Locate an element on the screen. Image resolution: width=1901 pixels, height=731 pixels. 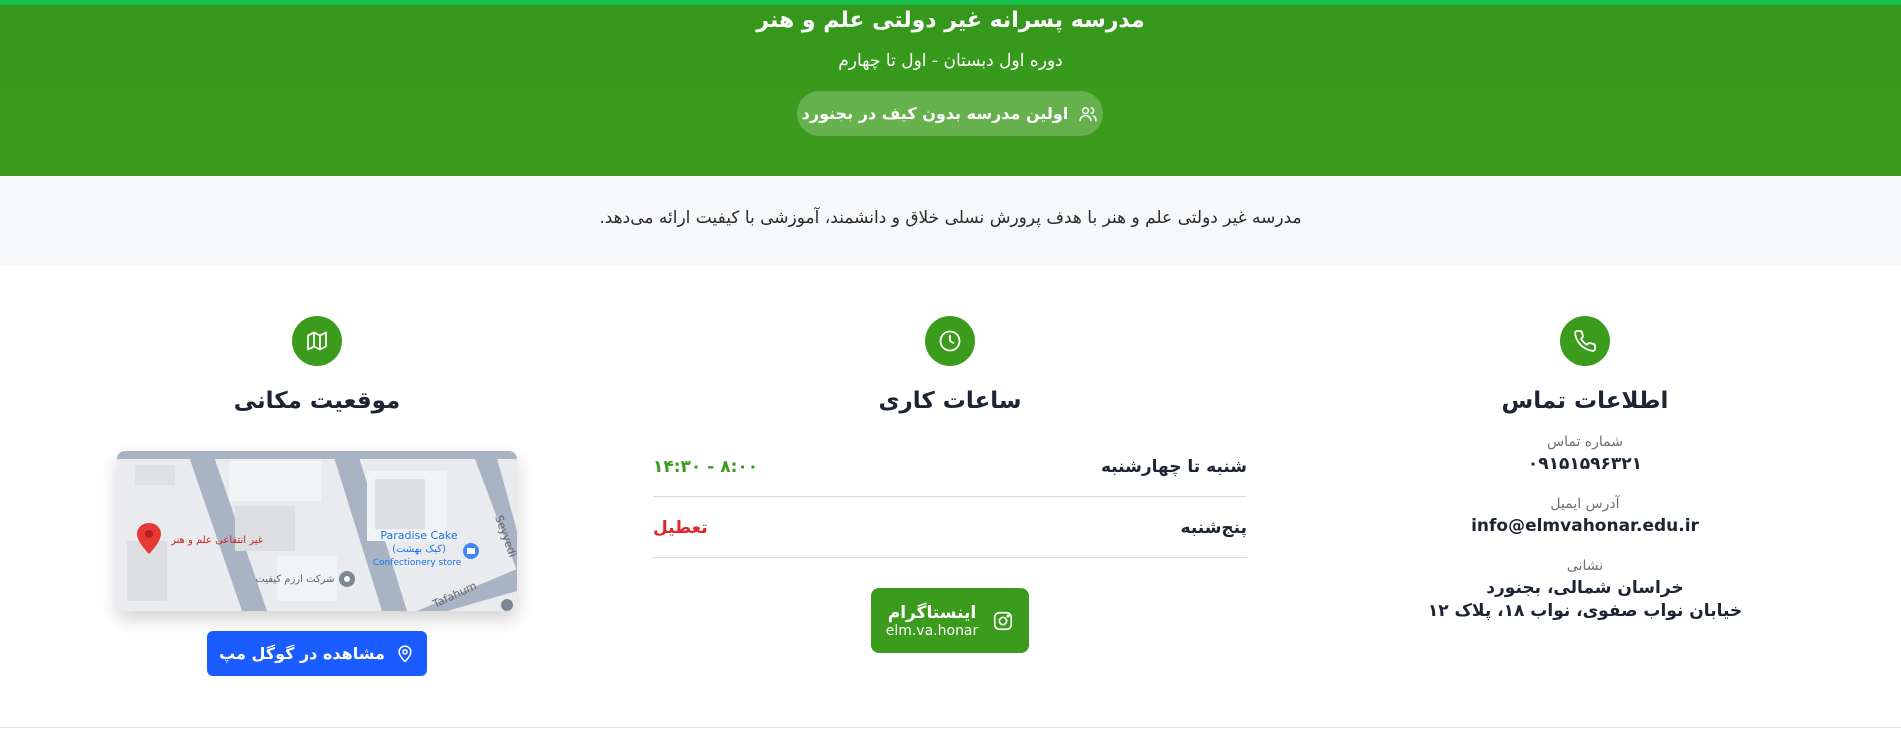
hours-day: پنج‌شنبه is located at coordinates (1213, 528).